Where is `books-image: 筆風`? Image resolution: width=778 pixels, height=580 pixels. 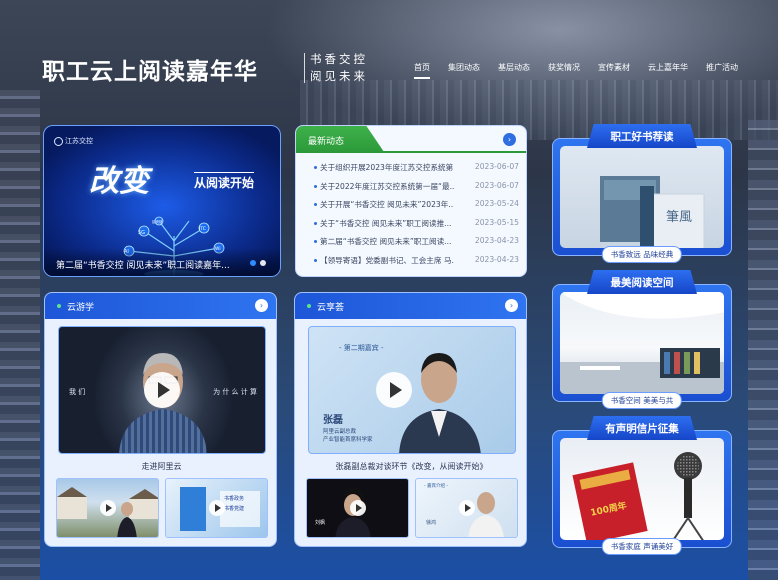 books-image: 筆風 is located at coordinates (642, 197).